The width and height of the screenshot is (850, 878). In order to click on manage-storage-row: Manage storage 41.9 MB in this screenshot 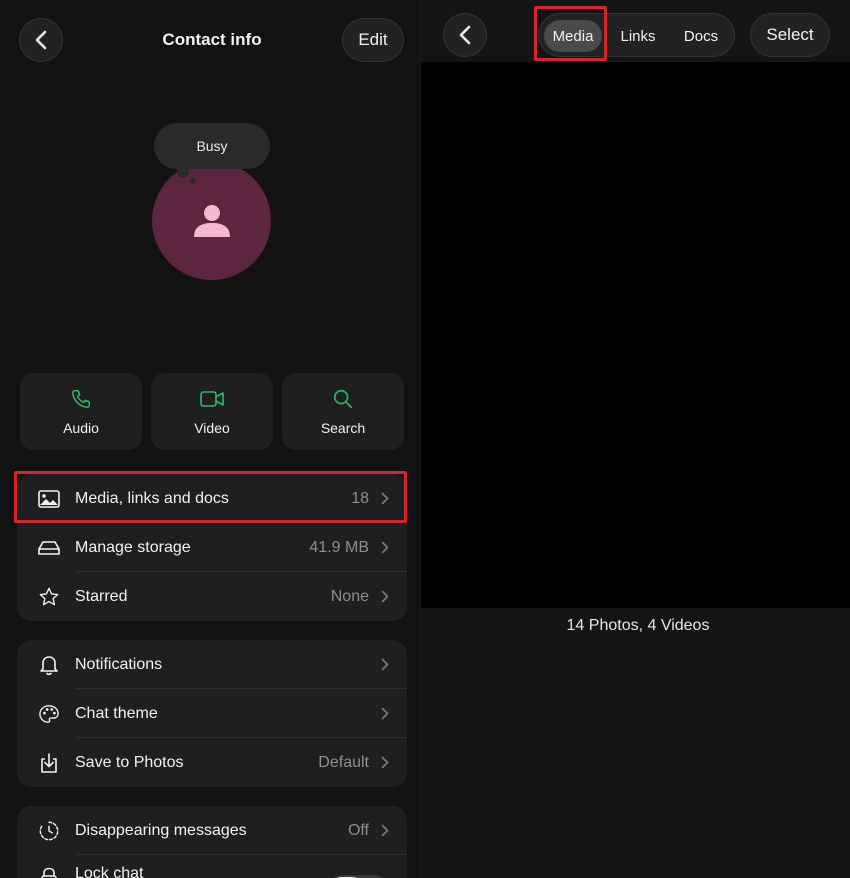, I will do `click(212, 547)`.